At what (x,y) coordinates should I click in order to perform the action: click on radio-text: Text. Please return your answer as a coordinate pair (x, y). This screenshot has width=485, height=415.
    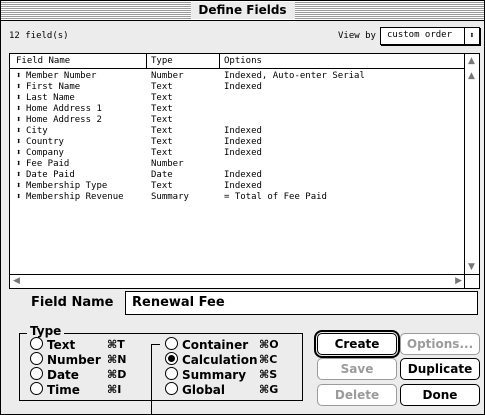
    Looking at the image, I should click on (52, 344).